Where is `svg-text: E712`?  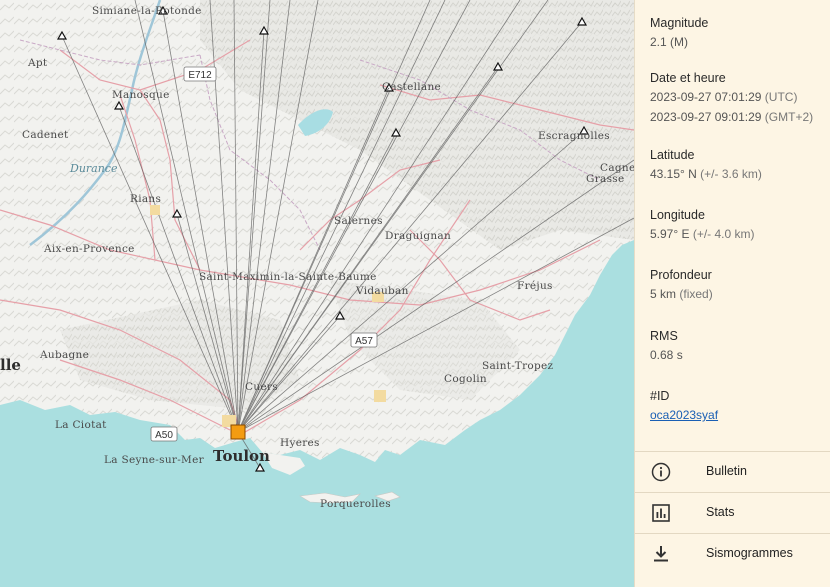
svg-text: E712 is located at coordinates (200, 75).